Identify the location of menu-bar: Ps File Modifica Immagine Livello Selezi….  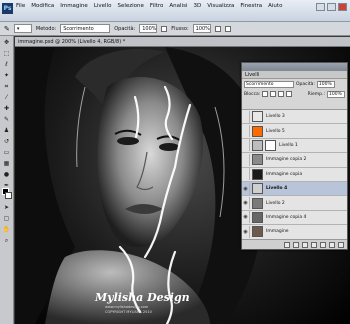
(175, 11).